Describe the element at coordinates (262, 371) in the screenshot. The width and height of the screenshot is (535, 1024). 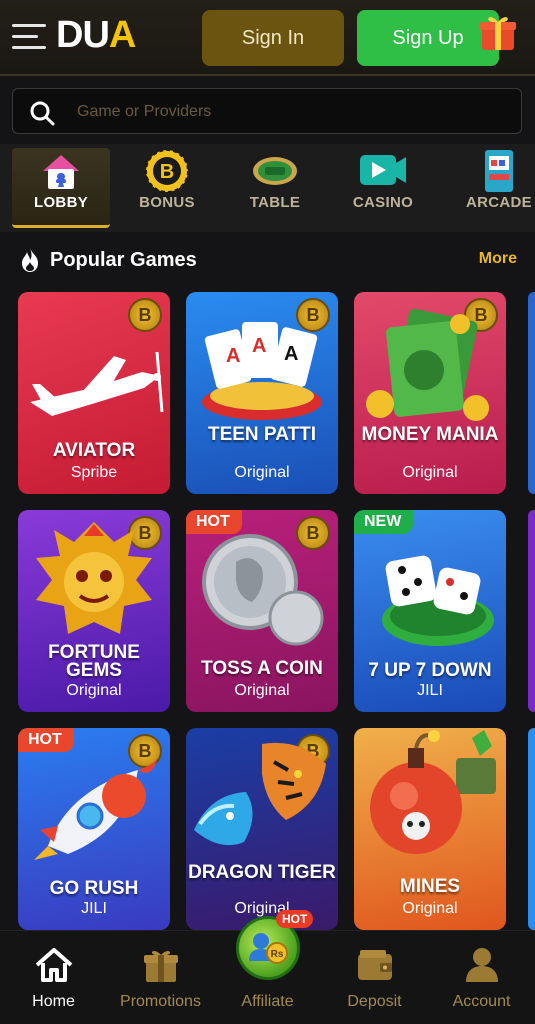
I see `playing-cards-icon: A A A` at that location.